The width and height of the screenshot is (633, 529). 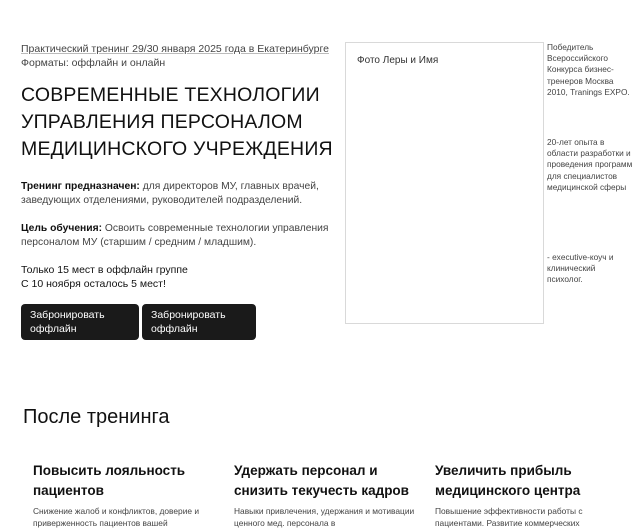 What do you see at coordinates (80, 322) in the screenshot?
I see `book-offline-button: Забронировать оффлайн` at bounding box center [80, 322].